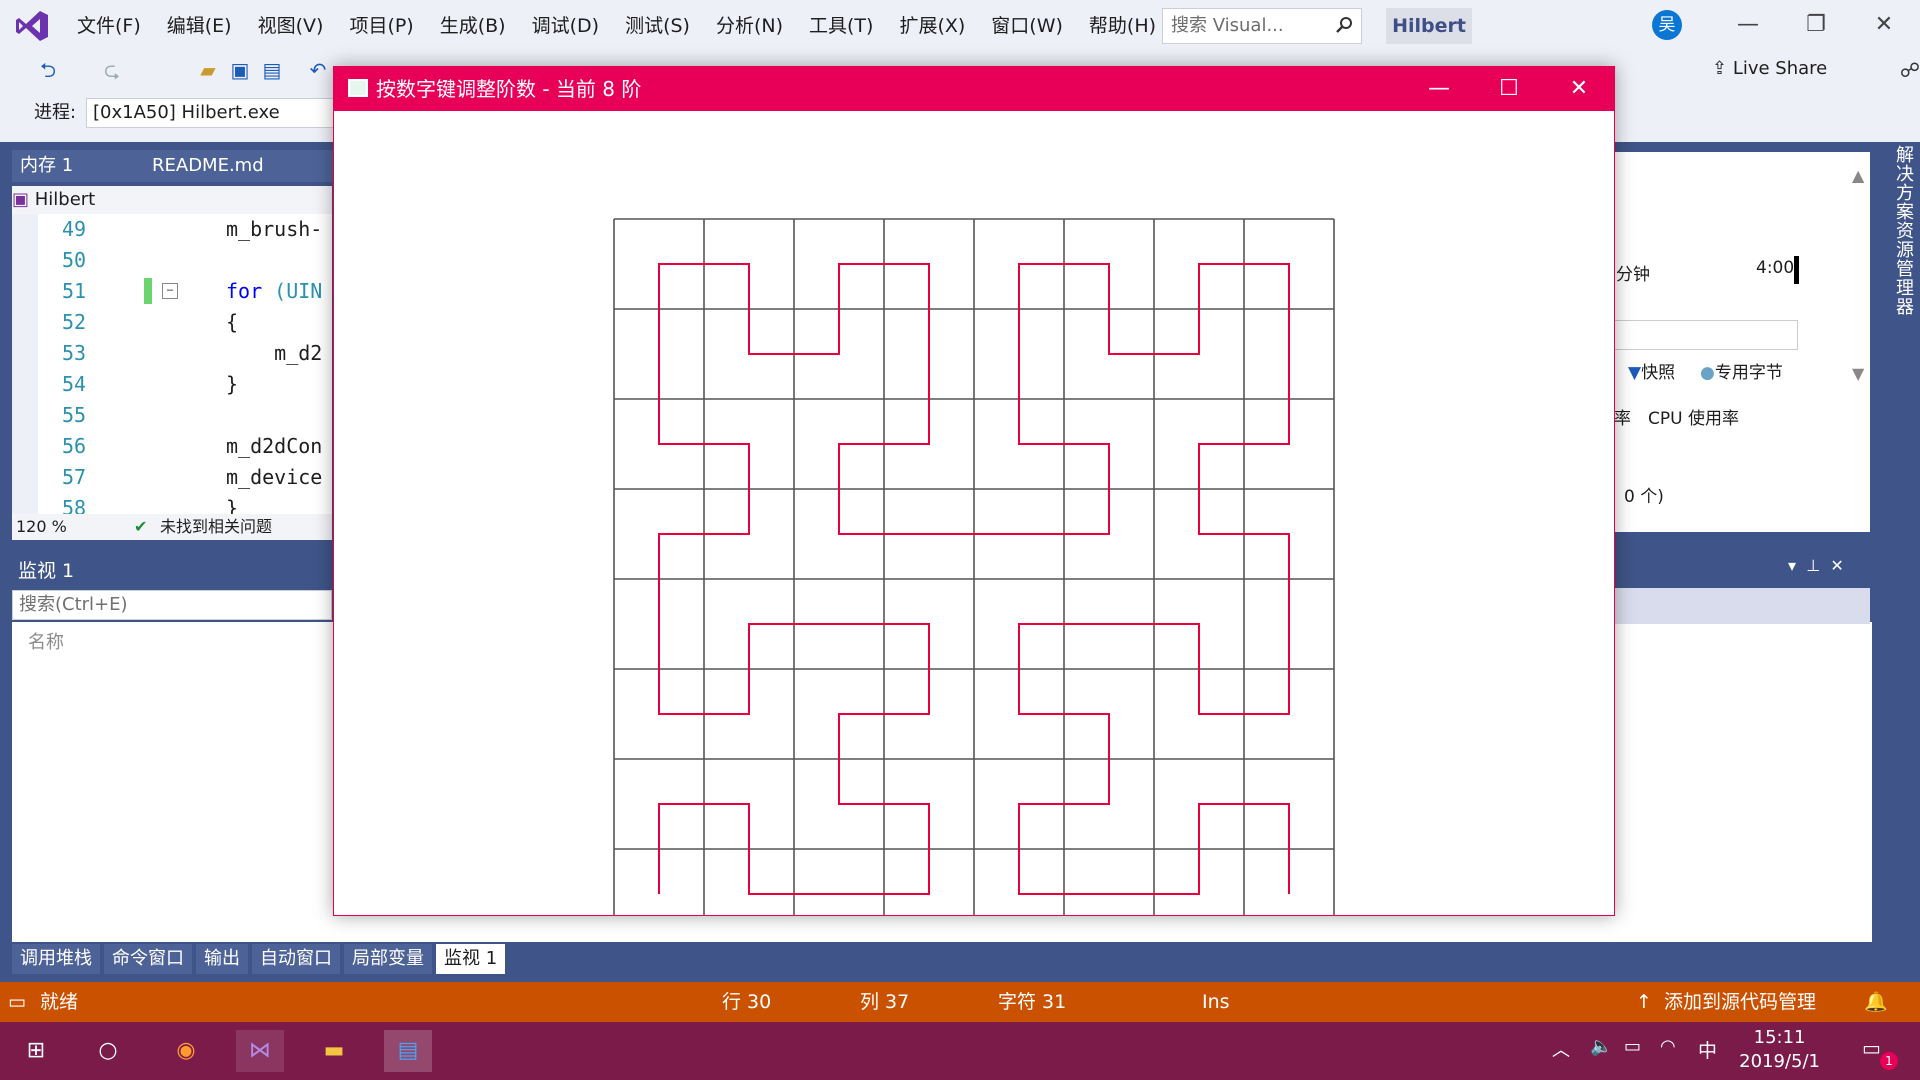 This screenshot has height=1080, width=1920. What do you see at coordinates (272, 70) in the screenshot?
I see `save-all-icon: ▤` at bounding box center [272, 70].